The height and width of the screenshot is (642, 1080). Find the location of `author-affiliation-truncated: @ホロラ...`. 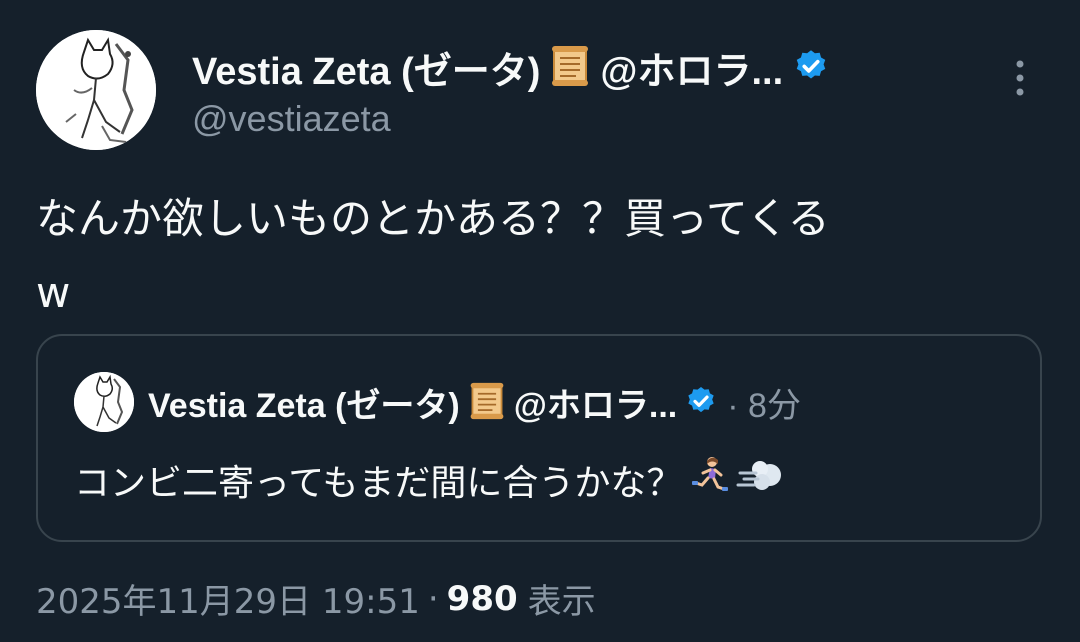

author-affiliation-truncated: @ホロラ... is located at coordinates (691, 67).